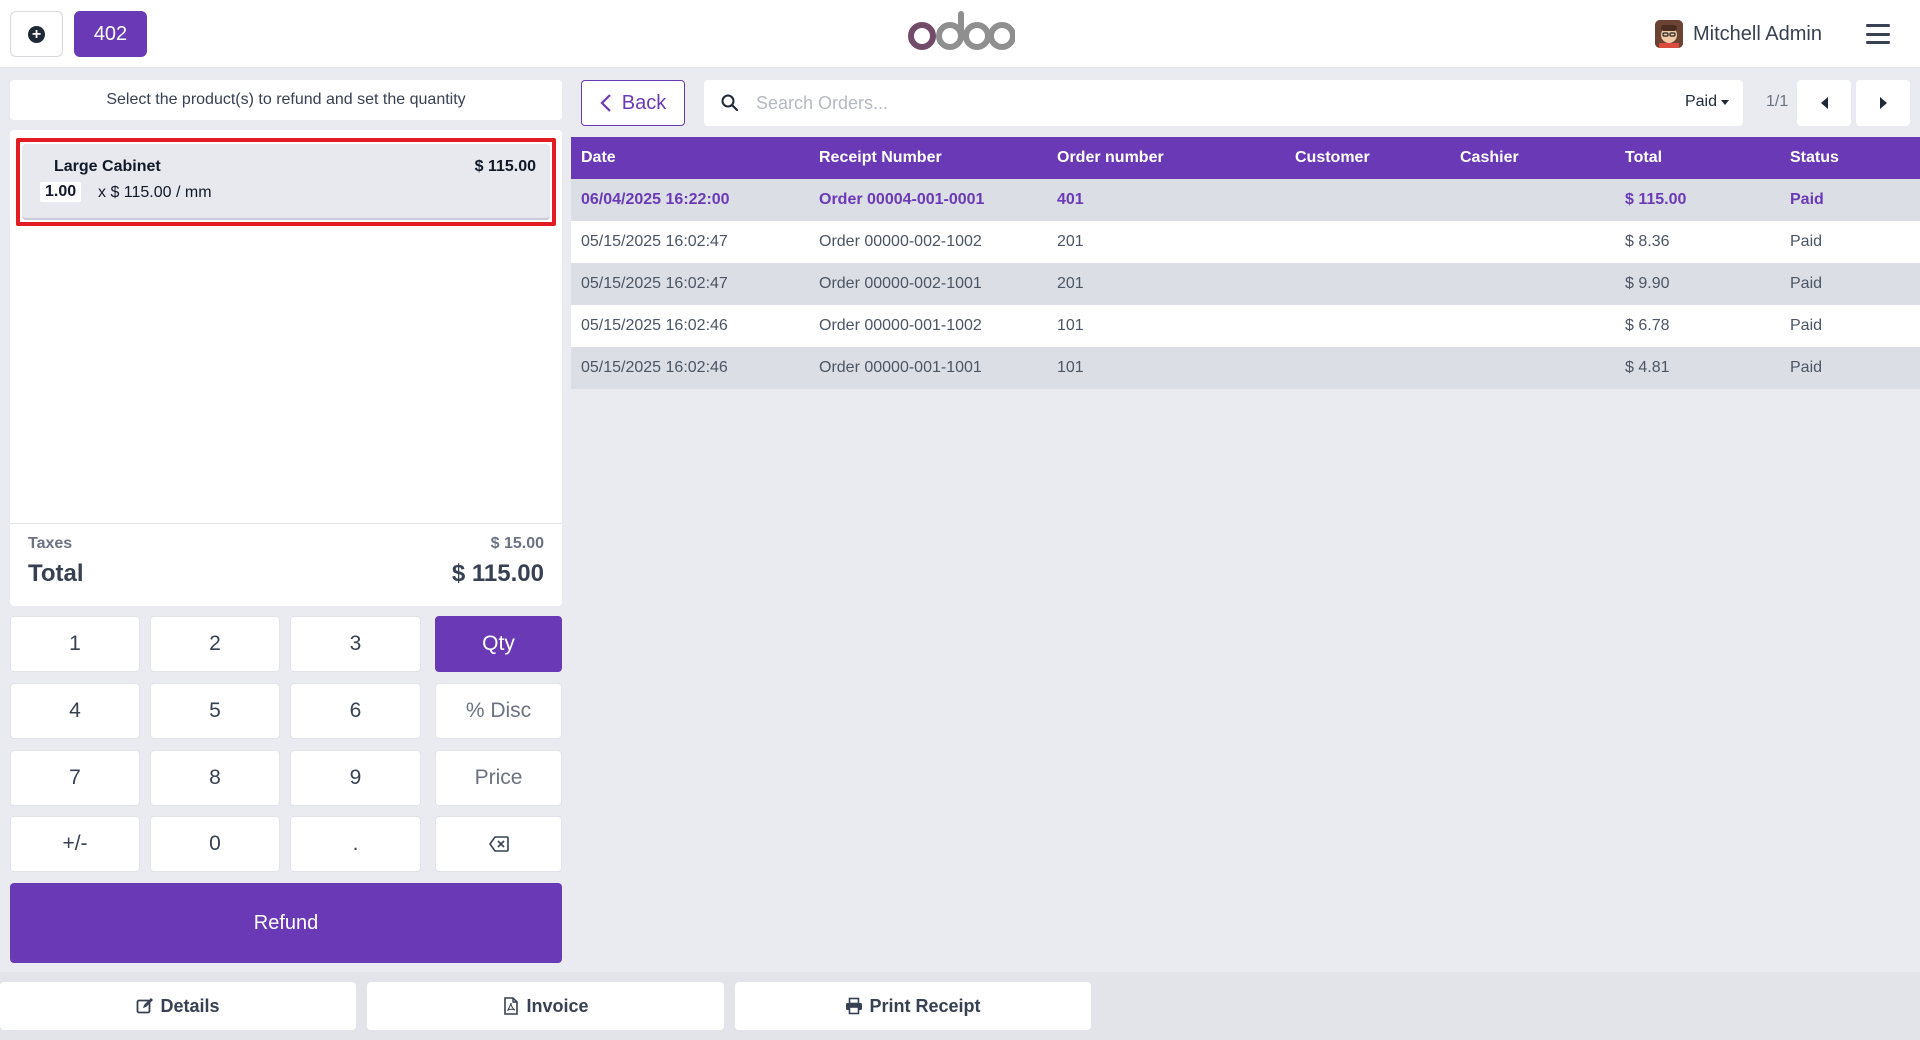  What do you see at coordinates (1070, 199) in the screenshot?
I see `cell-order-number: 401` at bounding box center [1070, 199].